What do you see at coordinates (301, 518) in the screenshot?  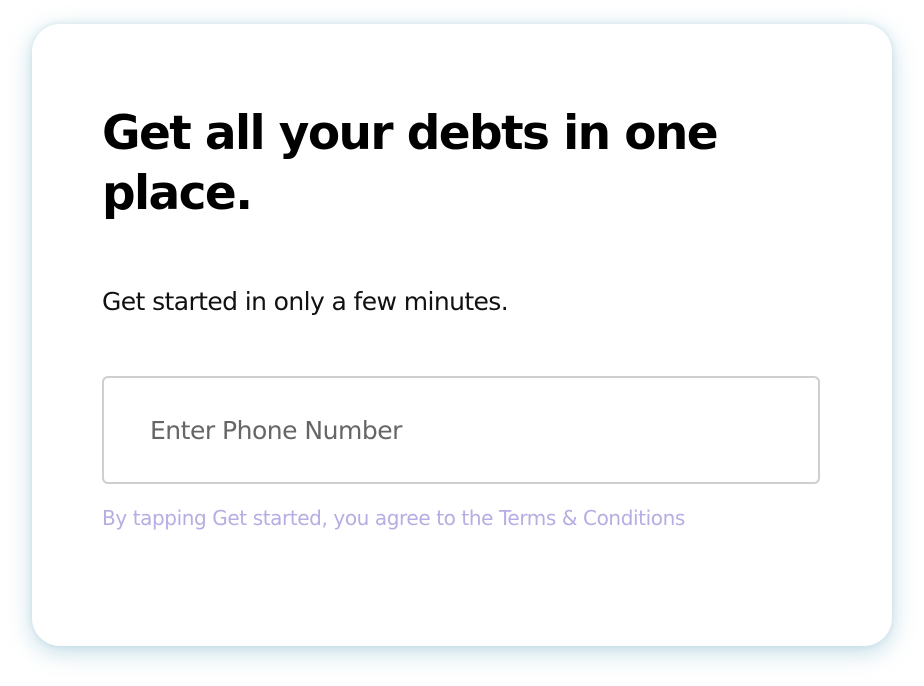 I see `terms-prefix-text: By tapping Get started, you agree to the` at bounding box center [301, 518].